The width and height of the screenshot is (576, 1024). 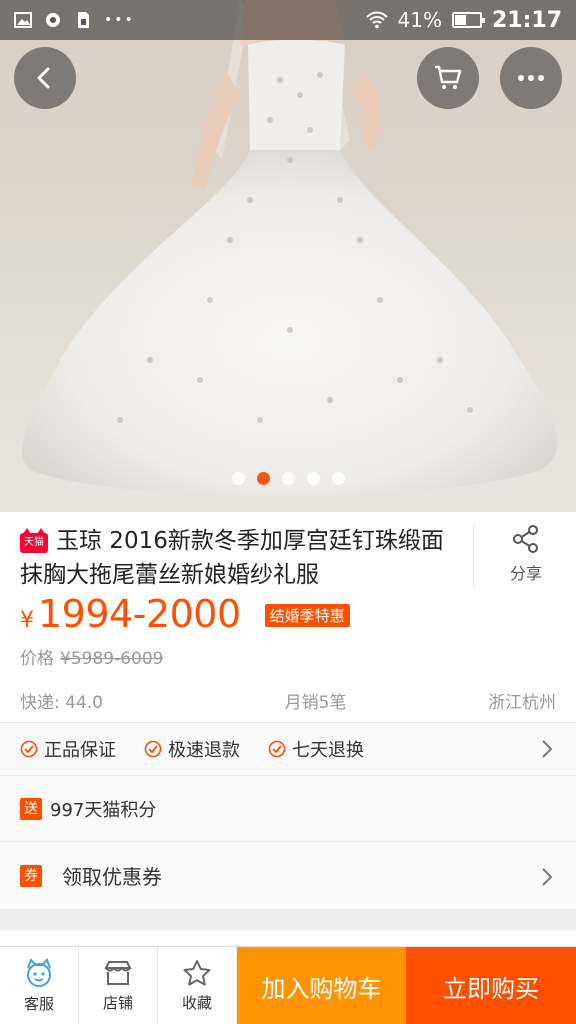 I want to click on shop-label: 店铺, so click(x=117, y=1003).